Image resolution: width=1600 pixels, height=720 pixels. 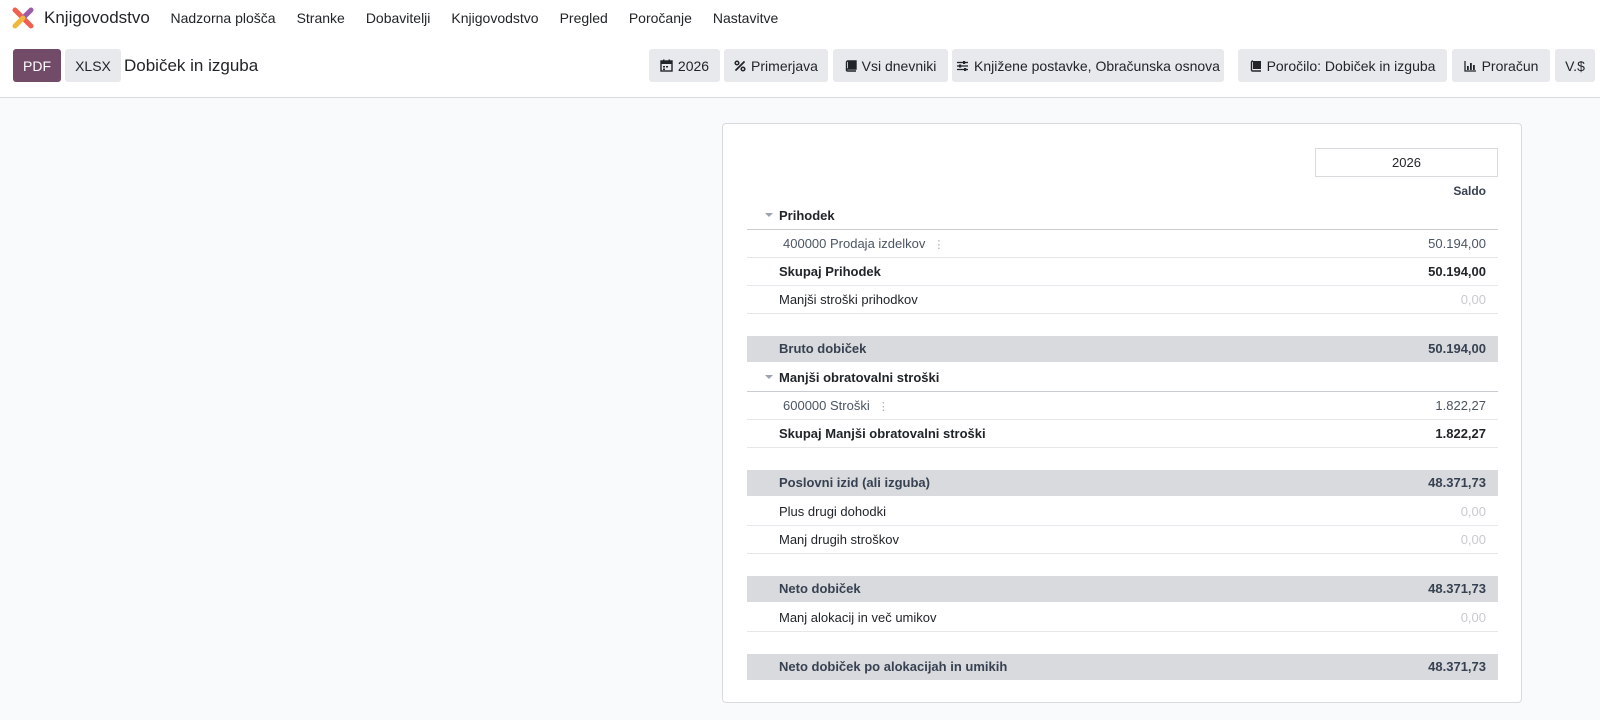 I want to click on line-cost-of-revenue: Manjši stroški prihodkov 0,00, so click(x=1122, y=300).